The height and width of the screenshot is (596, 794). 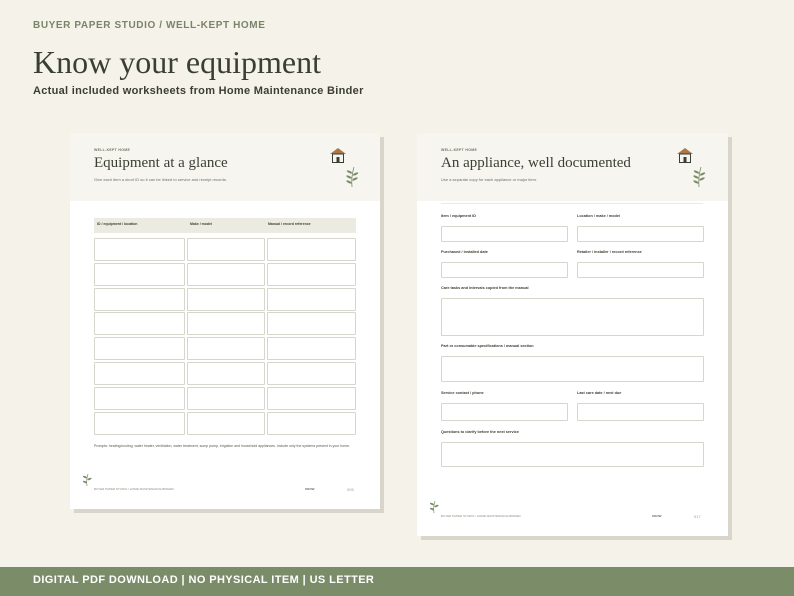 I want to click on field-label-retailer: Retailer / installer / record reference, so click(x=609, y=252).